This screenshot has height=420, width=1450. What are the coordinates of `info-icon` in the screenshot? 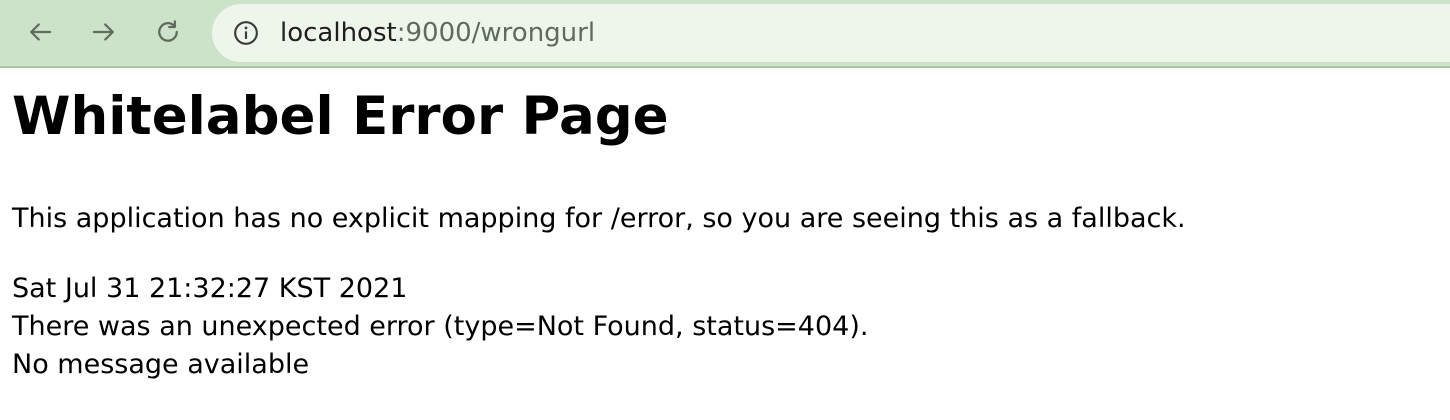 It's located at (246, 33).